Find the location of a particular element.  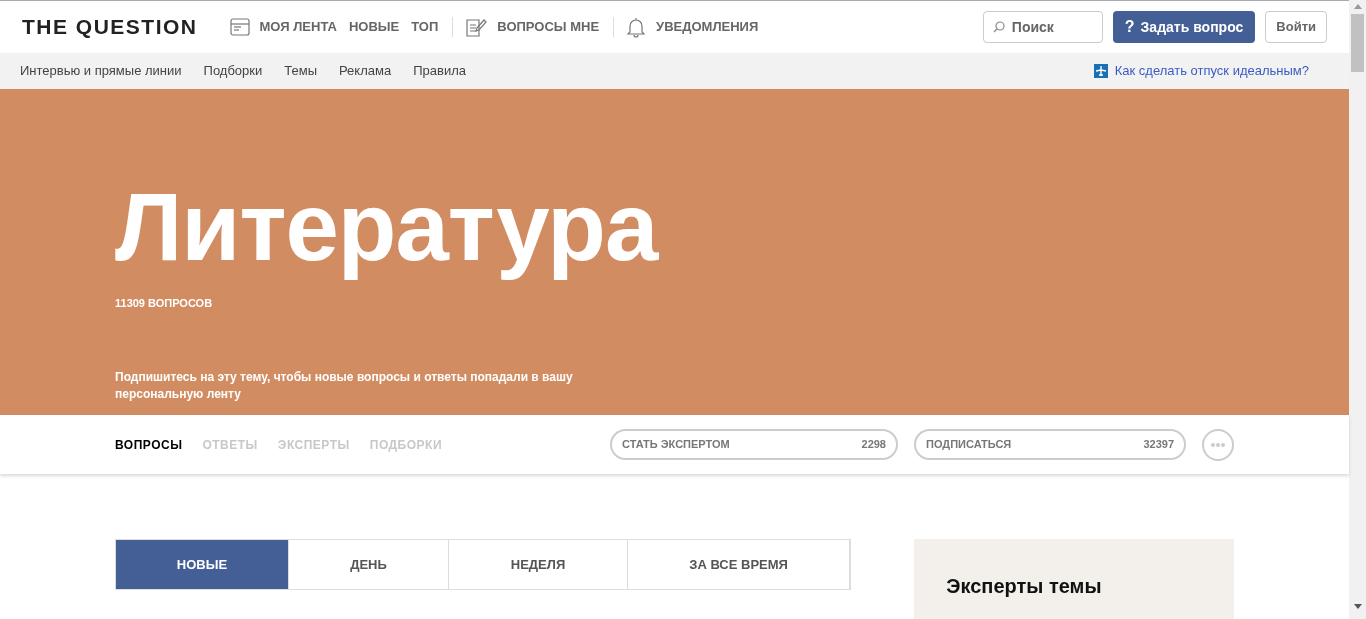

subnav-link: Реклама is located at coordinates (365, 71).